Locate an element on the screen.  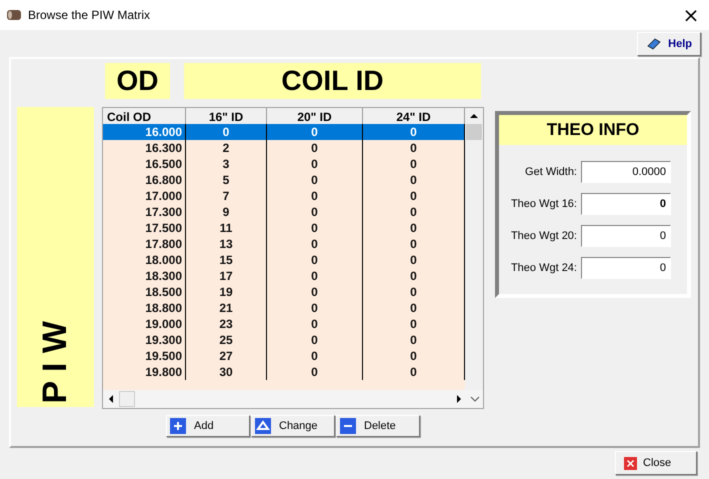
table-cell: 2 is located at coordinates (226, 148).